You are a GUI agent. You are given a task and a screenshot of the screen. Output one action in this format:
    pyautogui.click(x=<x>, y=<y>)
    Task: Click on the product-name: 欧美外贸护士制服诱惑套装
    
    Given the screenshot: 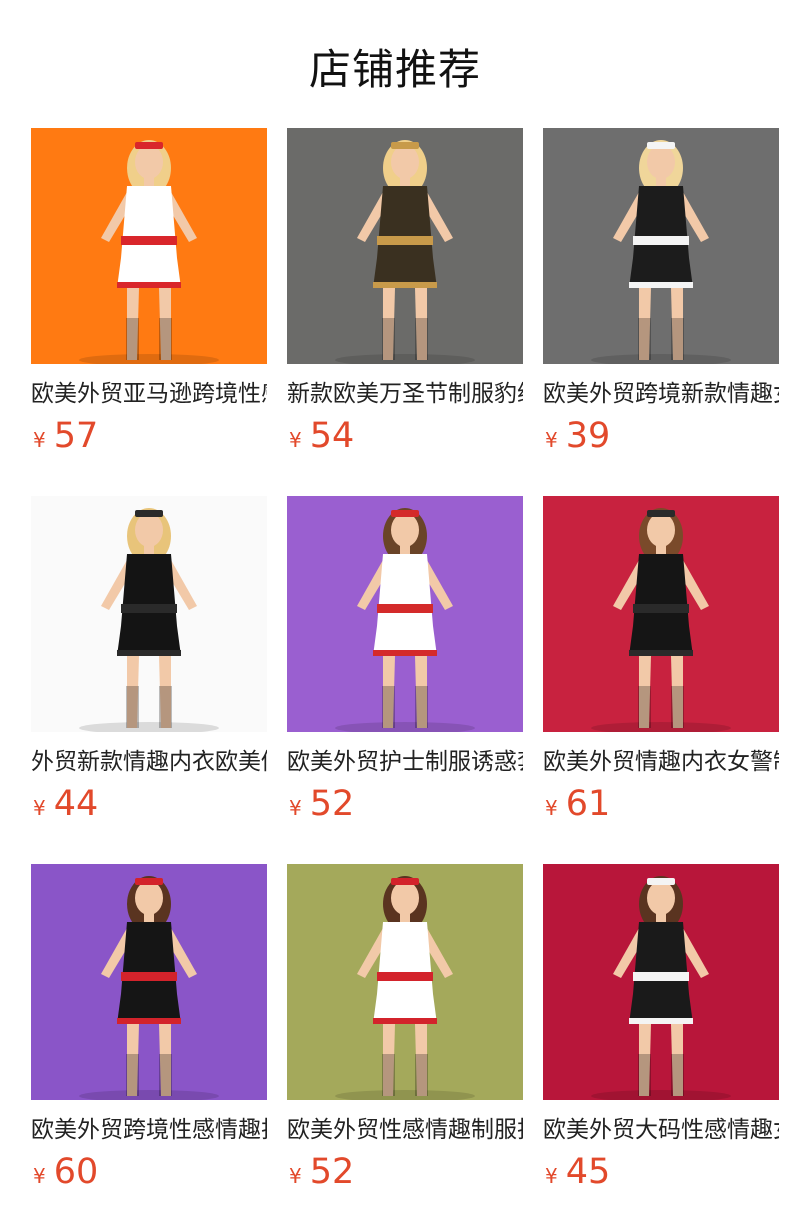 What is the action you would take?
    pyautogui.click(x=405, y=762)
    